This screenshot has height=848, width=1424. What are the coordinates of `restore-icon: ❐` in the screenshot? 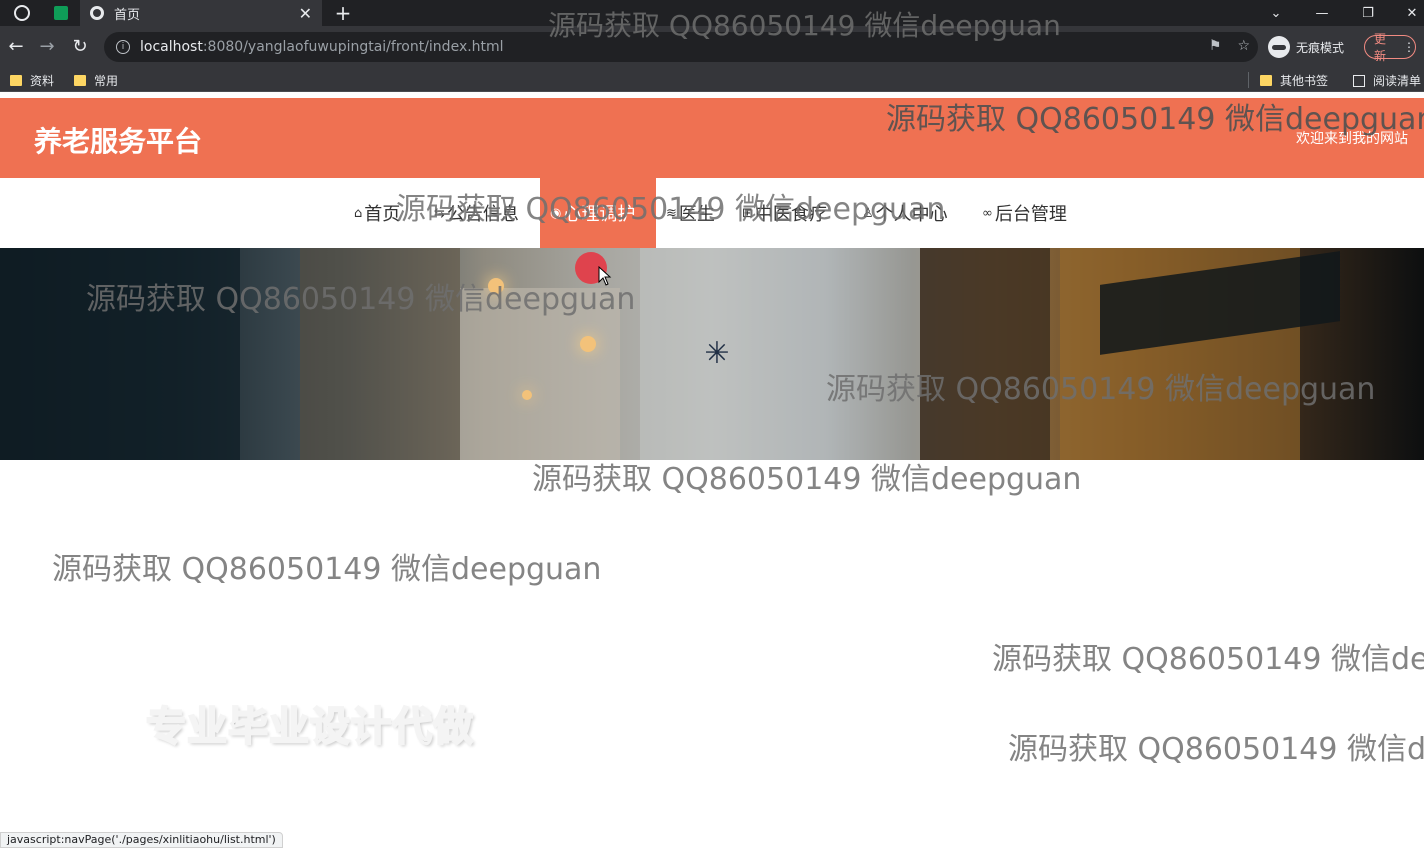 It's located at (1368, 13).